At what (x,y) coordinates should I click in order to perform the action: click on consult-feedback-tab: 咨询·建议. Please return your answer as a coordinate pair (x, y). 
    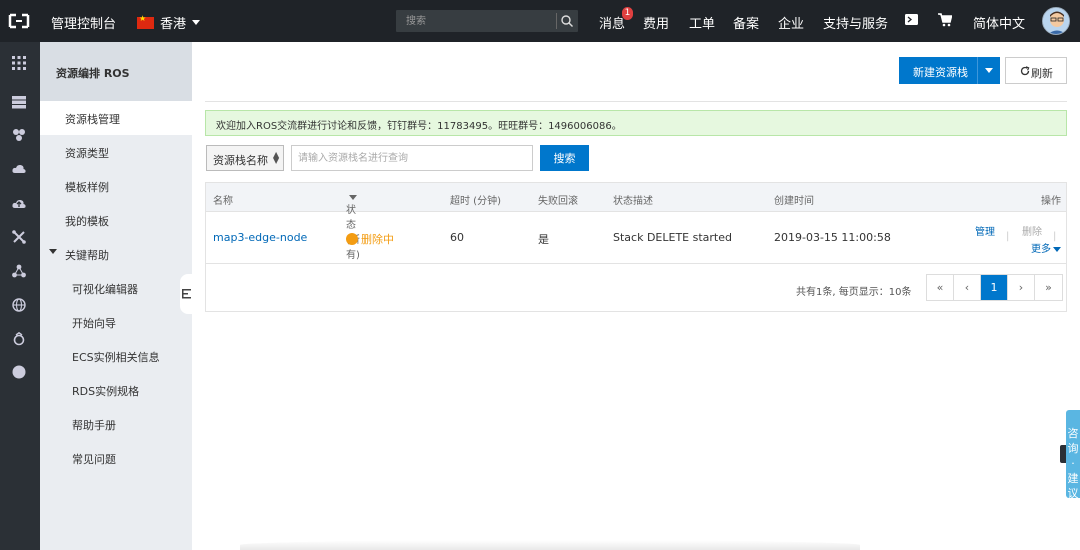
    Looking at the image, I should click on (1073, 455).